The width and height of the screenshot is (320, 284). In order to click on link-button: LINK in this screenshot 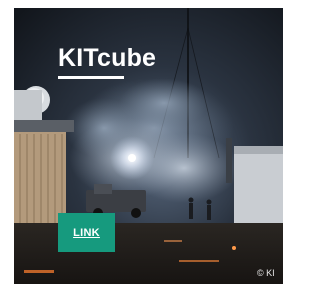, I will do `click(86, 232)`.